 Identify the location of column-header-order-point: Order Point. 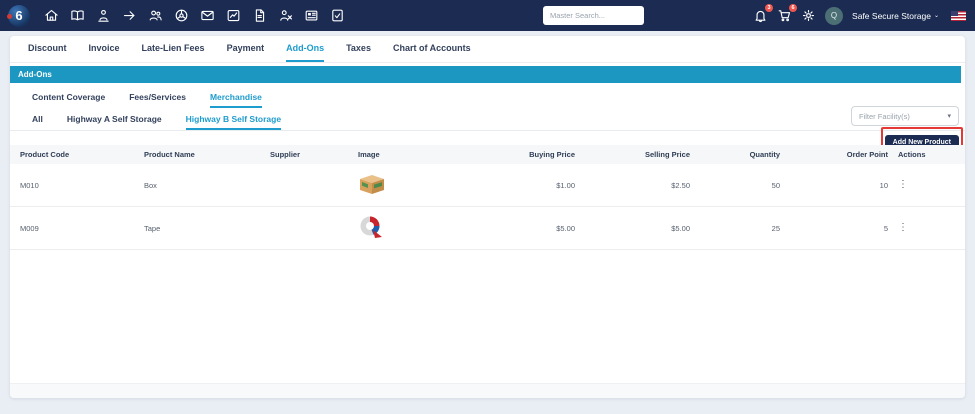
(867, 154).